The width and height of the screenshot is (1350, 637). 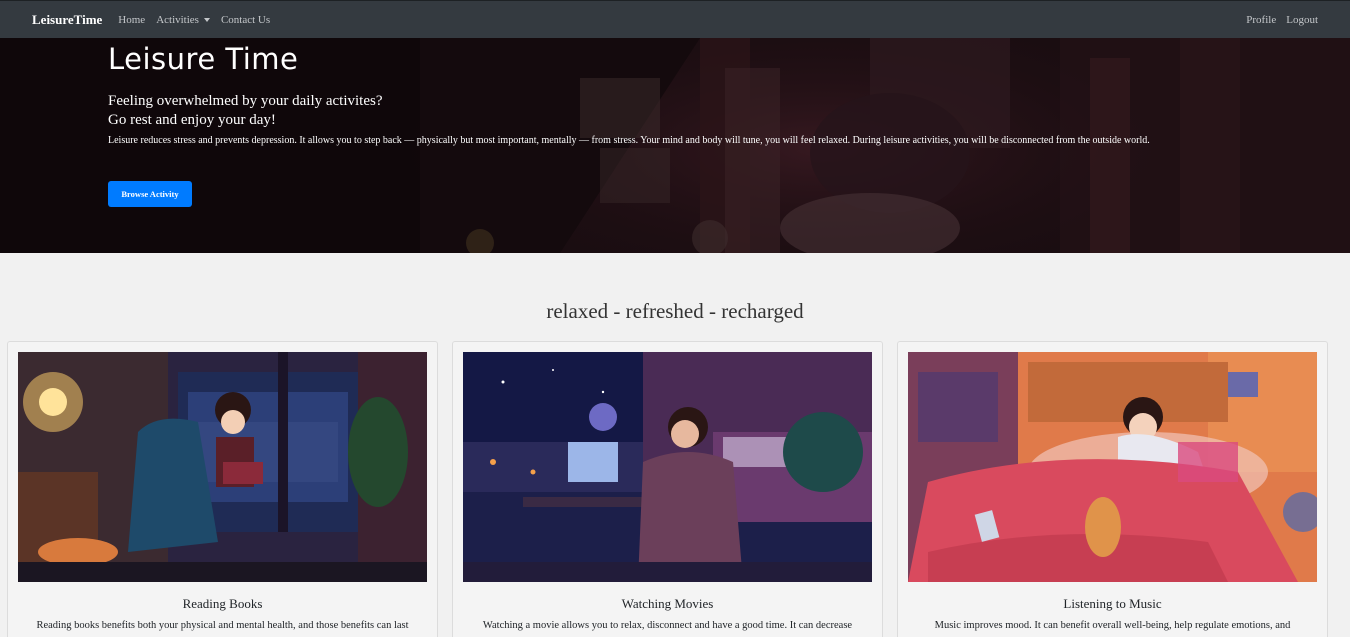 What do you see at coordinates (222, 467) in the screenshot?
I see `reading-books-image` at bounding box center [222, 467].